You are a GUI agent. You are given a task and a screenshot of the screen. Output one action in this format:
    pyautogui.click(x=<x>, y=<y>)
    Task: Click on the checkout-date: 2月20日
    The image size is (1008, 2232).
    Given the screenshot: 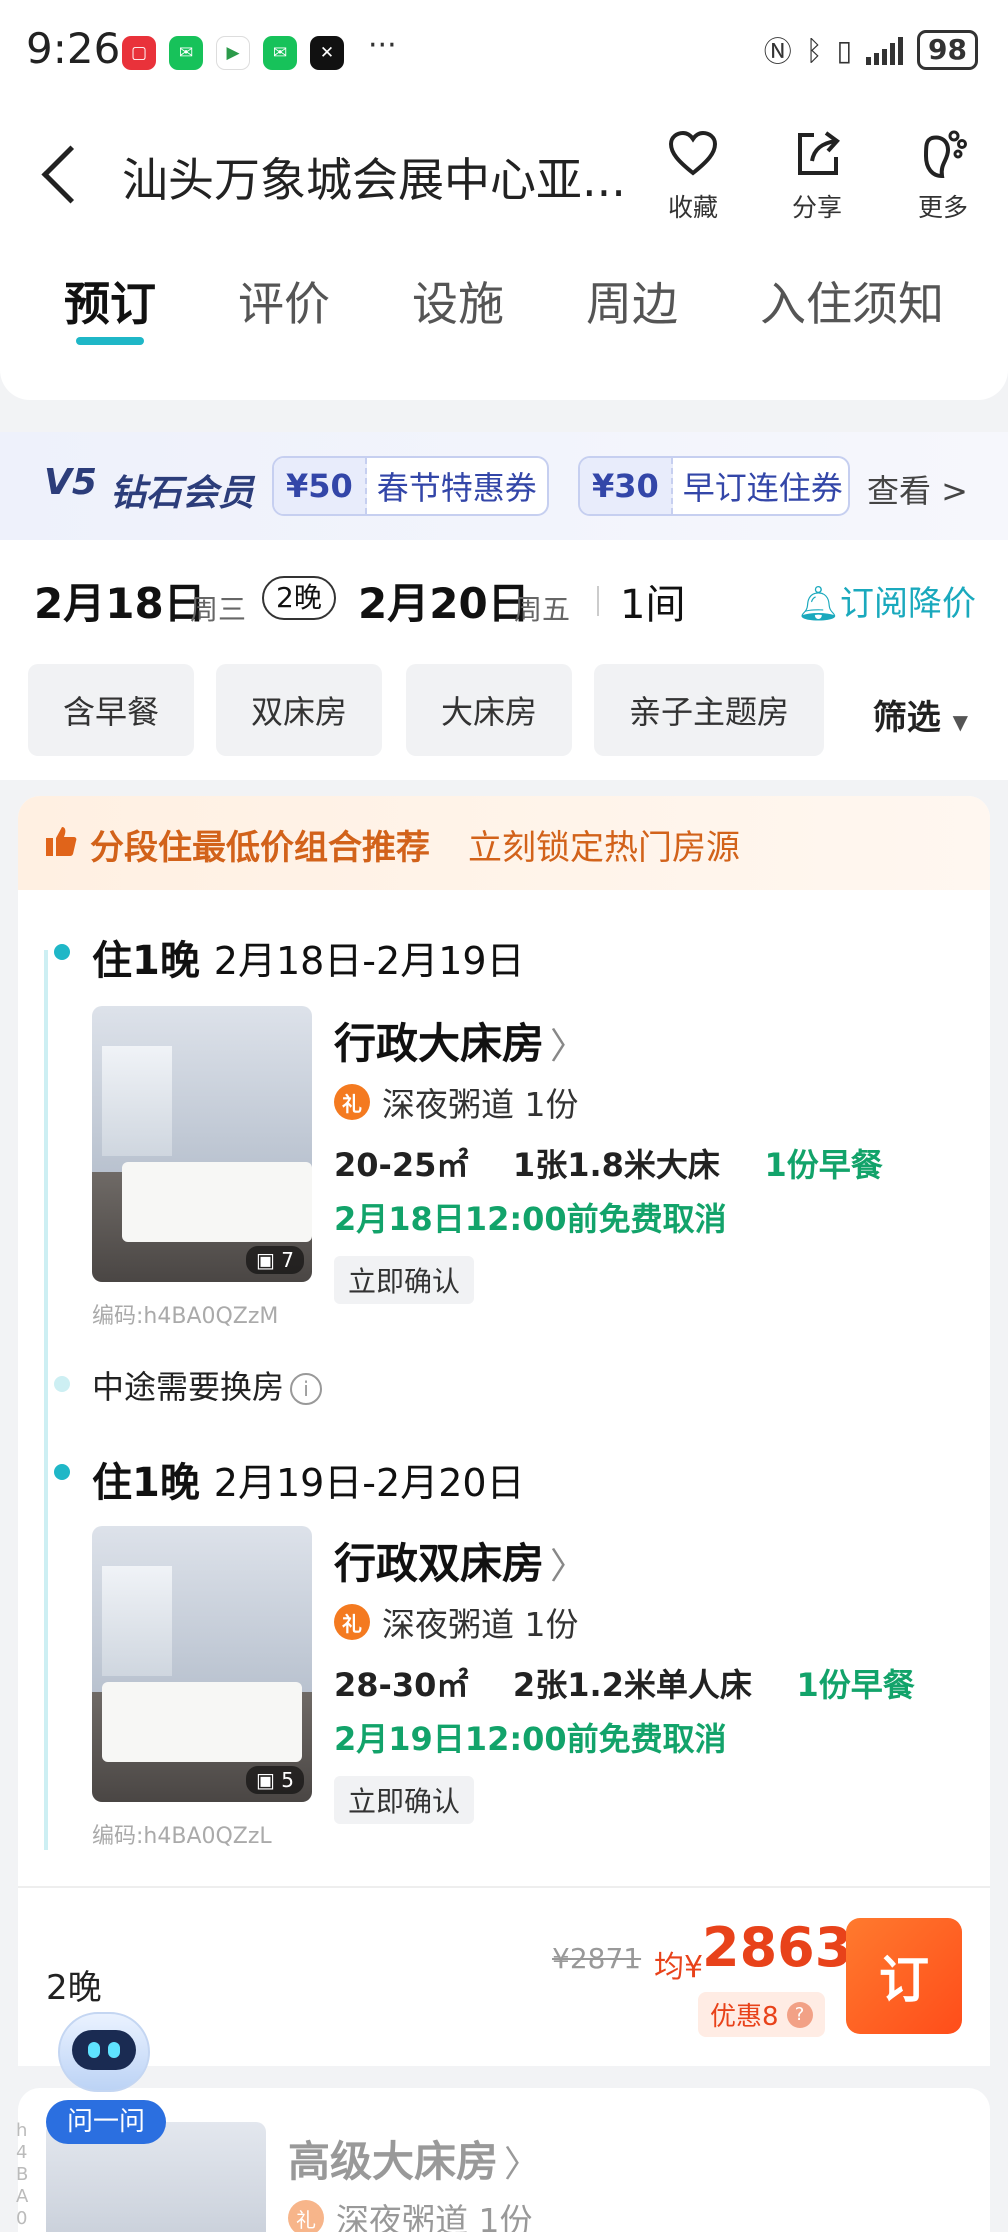 What is the action you would take?
    pyautogui.click(x=444, y=600)
    